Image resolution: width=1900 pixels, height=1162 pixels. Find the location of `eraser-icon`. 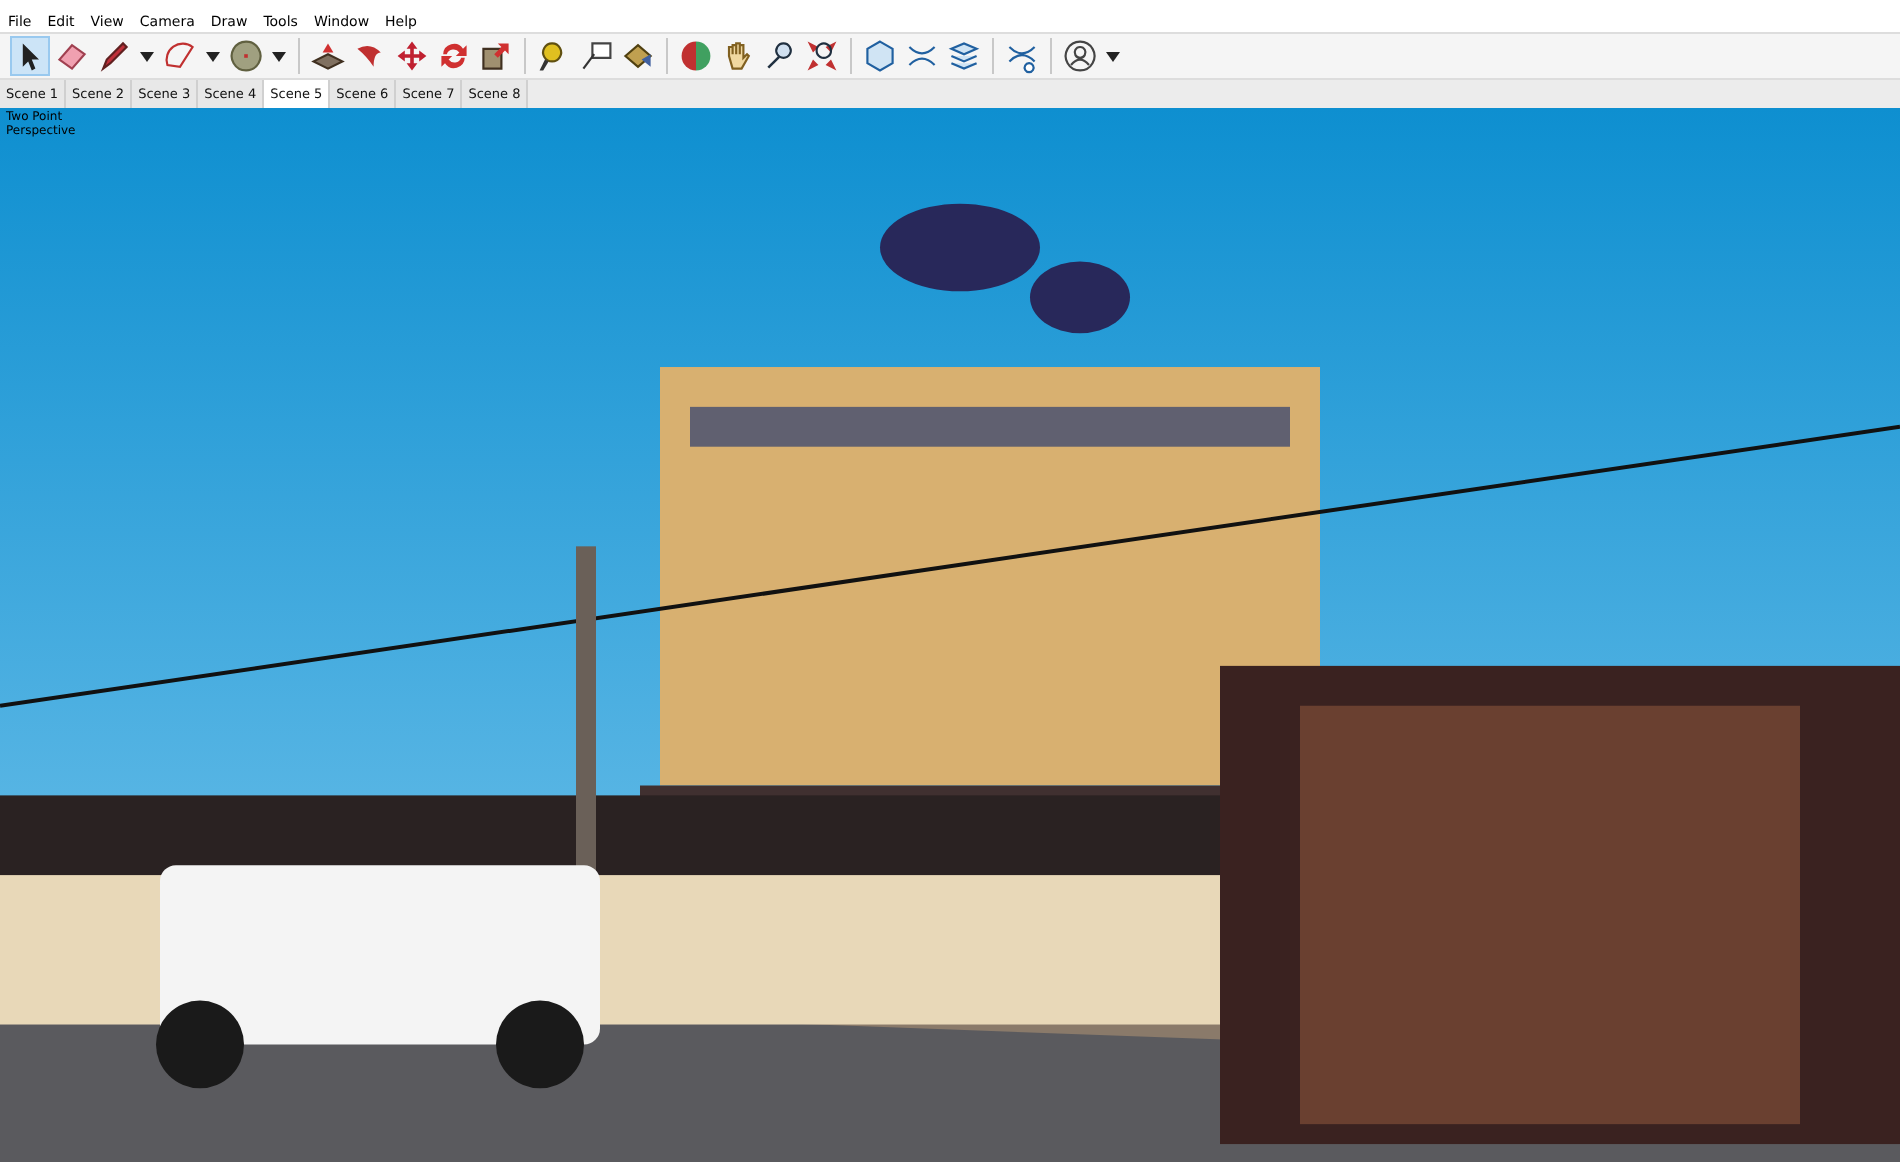

eraser-icon is located at coordinates (72, 56).